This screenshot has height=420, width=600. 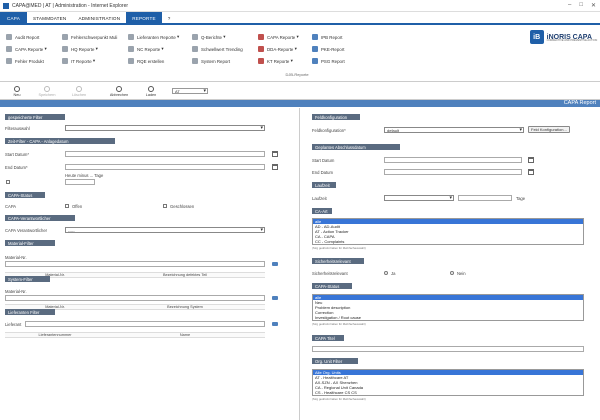 What do you see at coordinates (330, 273) in the screenshot?
I see `safety-label: Sicherheitsrelevant` at bounding box center [330, 273].